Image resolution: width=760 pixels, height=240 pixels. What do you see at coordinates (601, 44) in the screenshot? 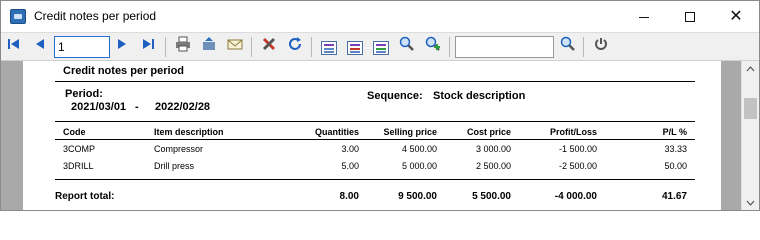
I see `power-icon` at bounding box center [601, 44].